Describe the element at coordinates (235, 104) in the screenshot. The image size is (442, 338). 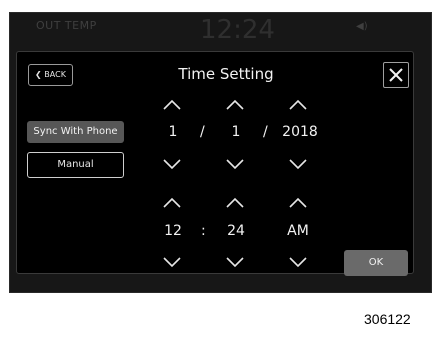
I see `day-up-icon` at that location.